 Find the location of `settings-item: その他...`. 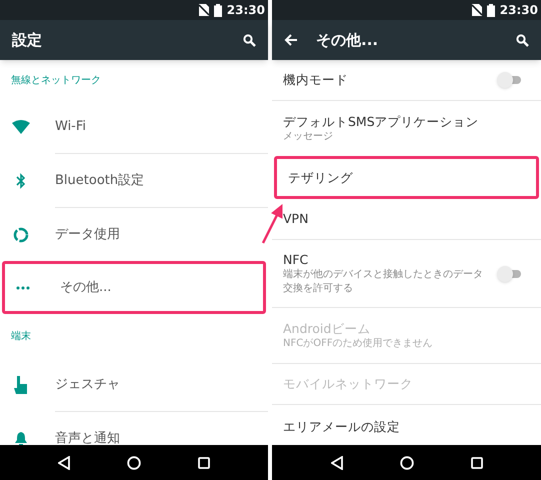

settings-item: その他... is located at coordinates (134, 287).